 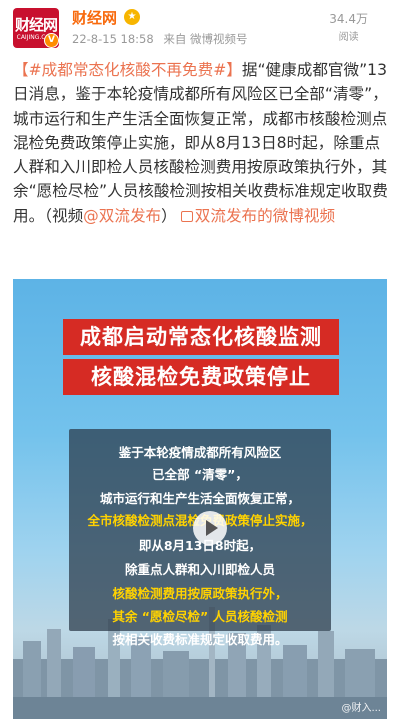 I want to click on video-caption-line-highlight: 核酸检测费用按原政策执行外，, so click(x=200, y=593).